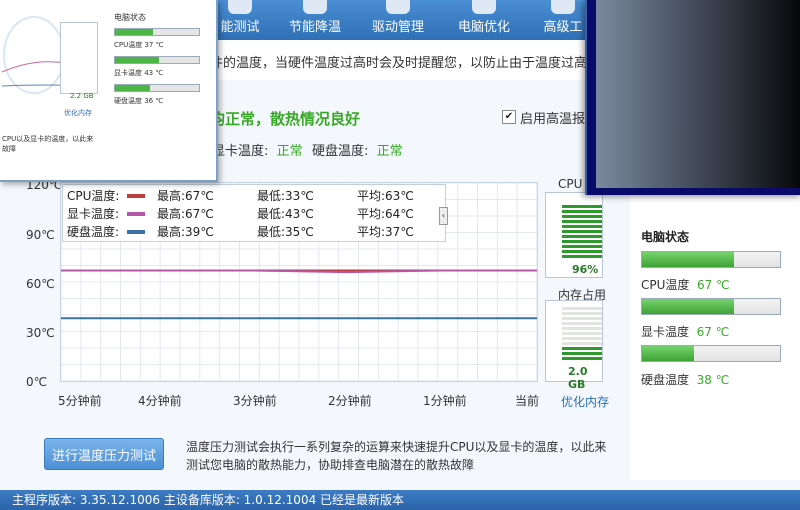  I want to click on high-temp-alarm-checkbox: ✔, so click(509, 117).